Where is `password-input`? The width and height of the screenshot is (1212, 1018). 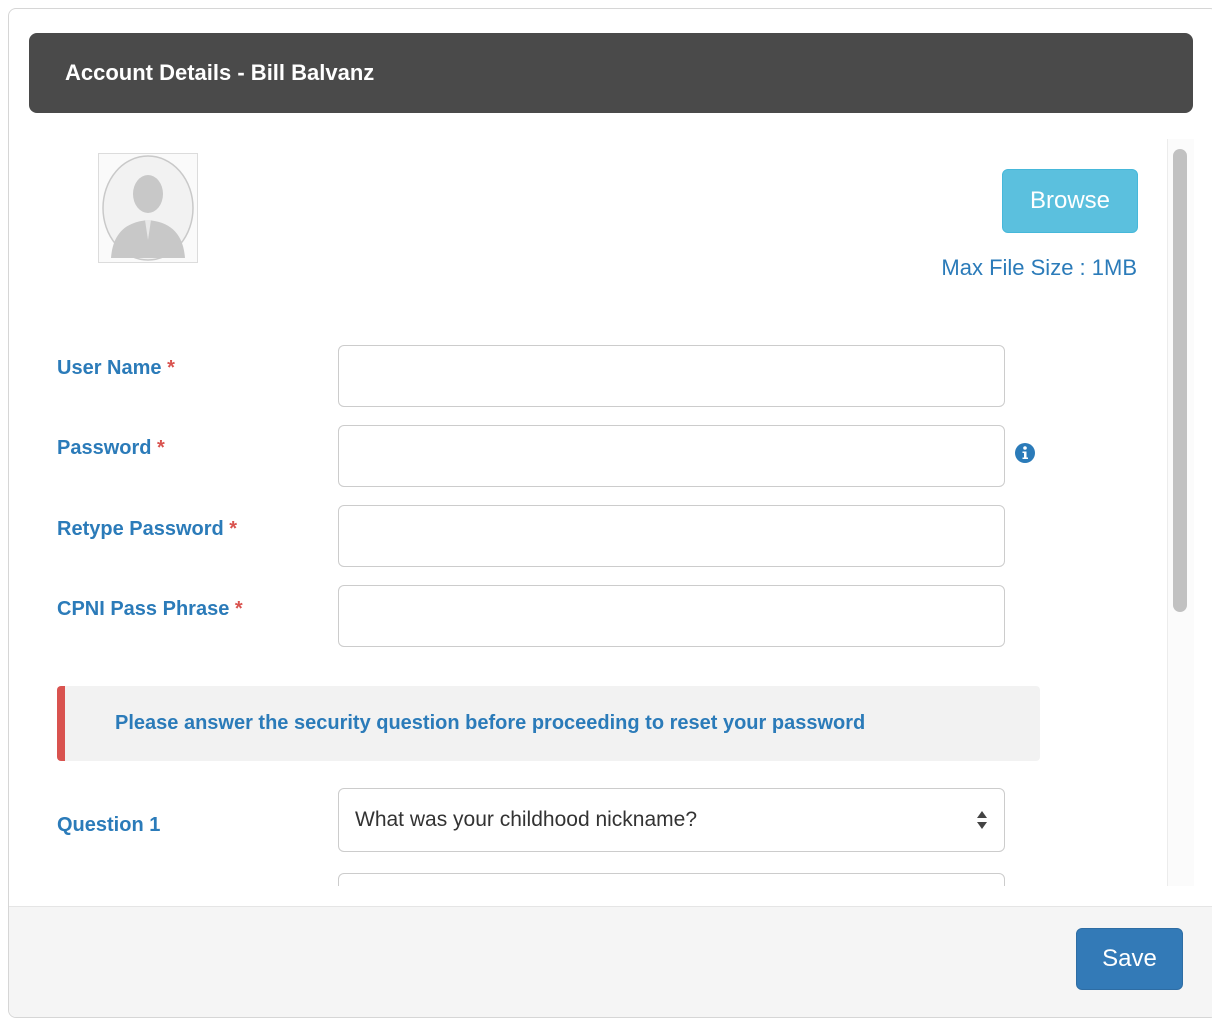 password-input is located at coordinates (671, 456).